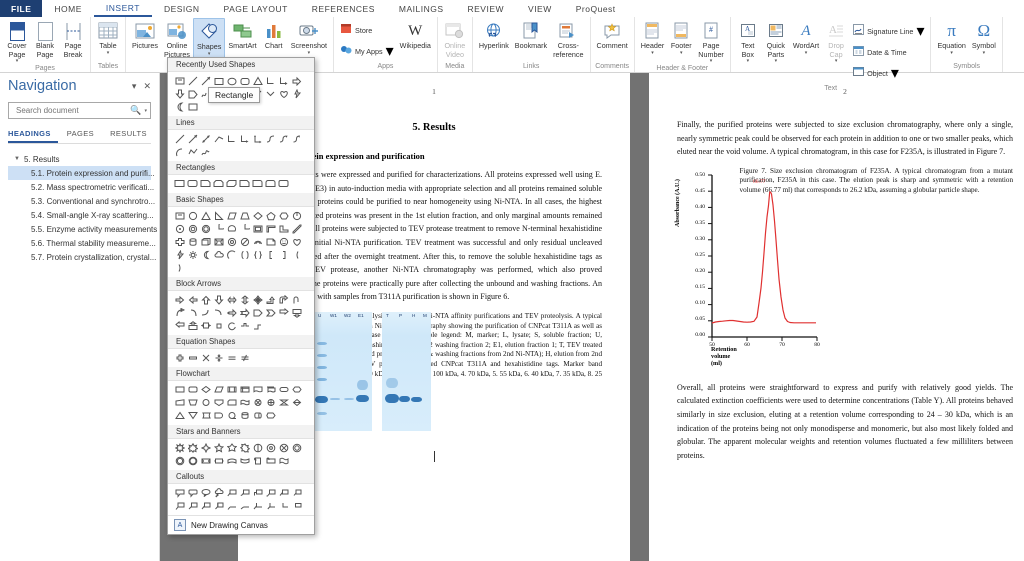  I want to click on shape-divide-icon, so click(218, 357).